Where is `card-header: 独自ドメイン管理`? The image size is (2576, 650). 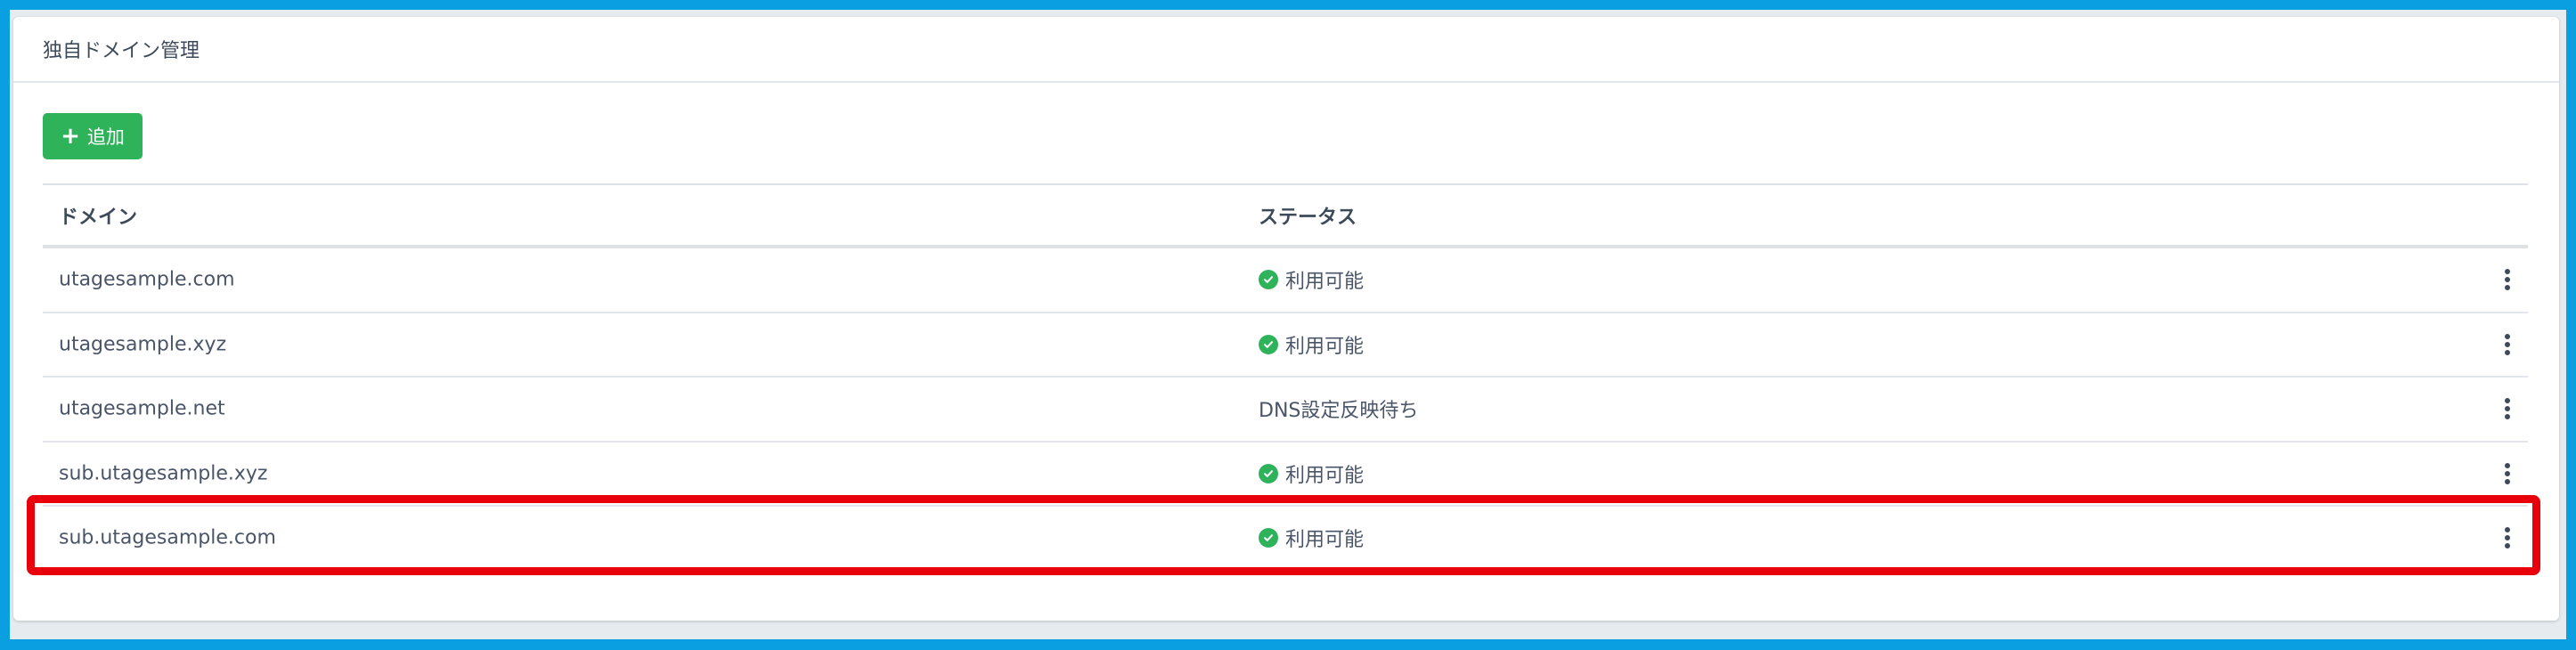
card-header: 独自ドメイン管理 is located at coordinates (1286, 50).